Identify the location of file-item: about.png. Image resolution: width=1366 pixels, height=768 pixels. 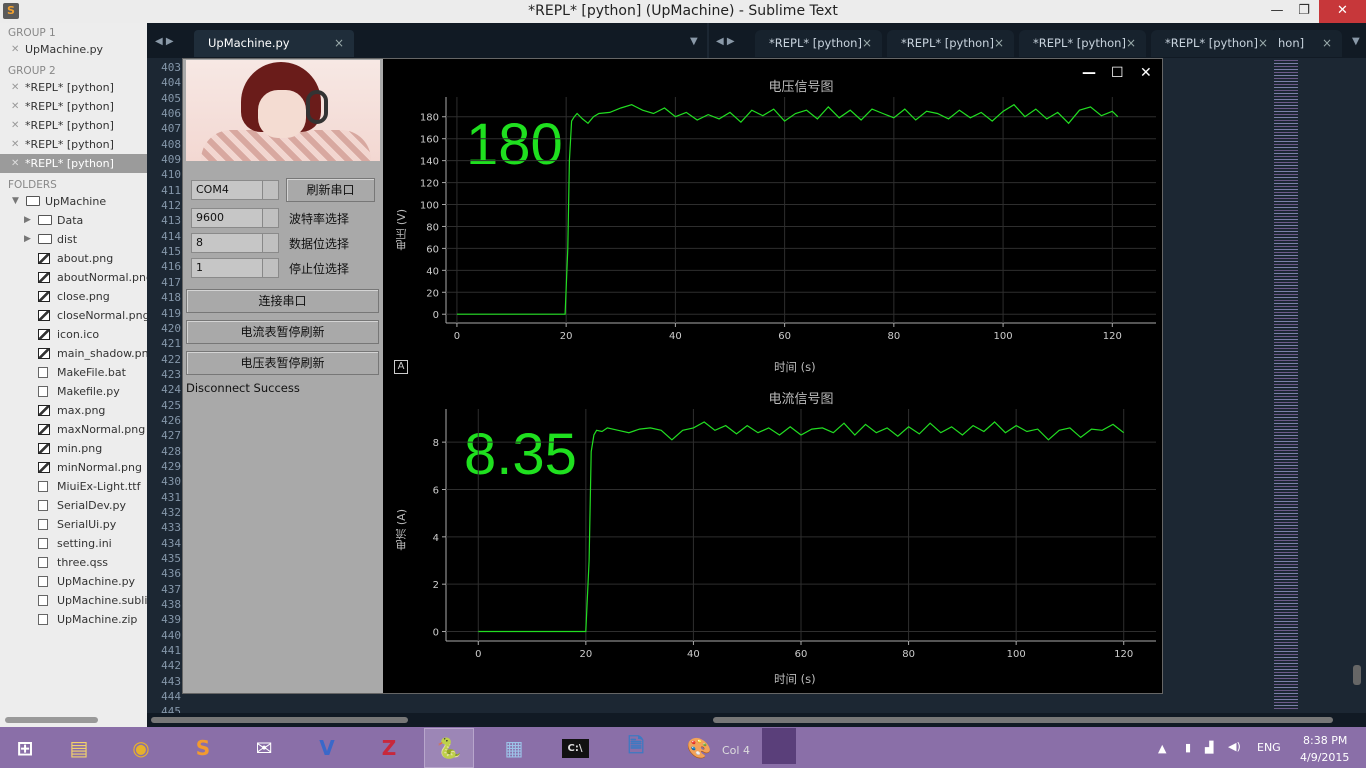
(73, 258).